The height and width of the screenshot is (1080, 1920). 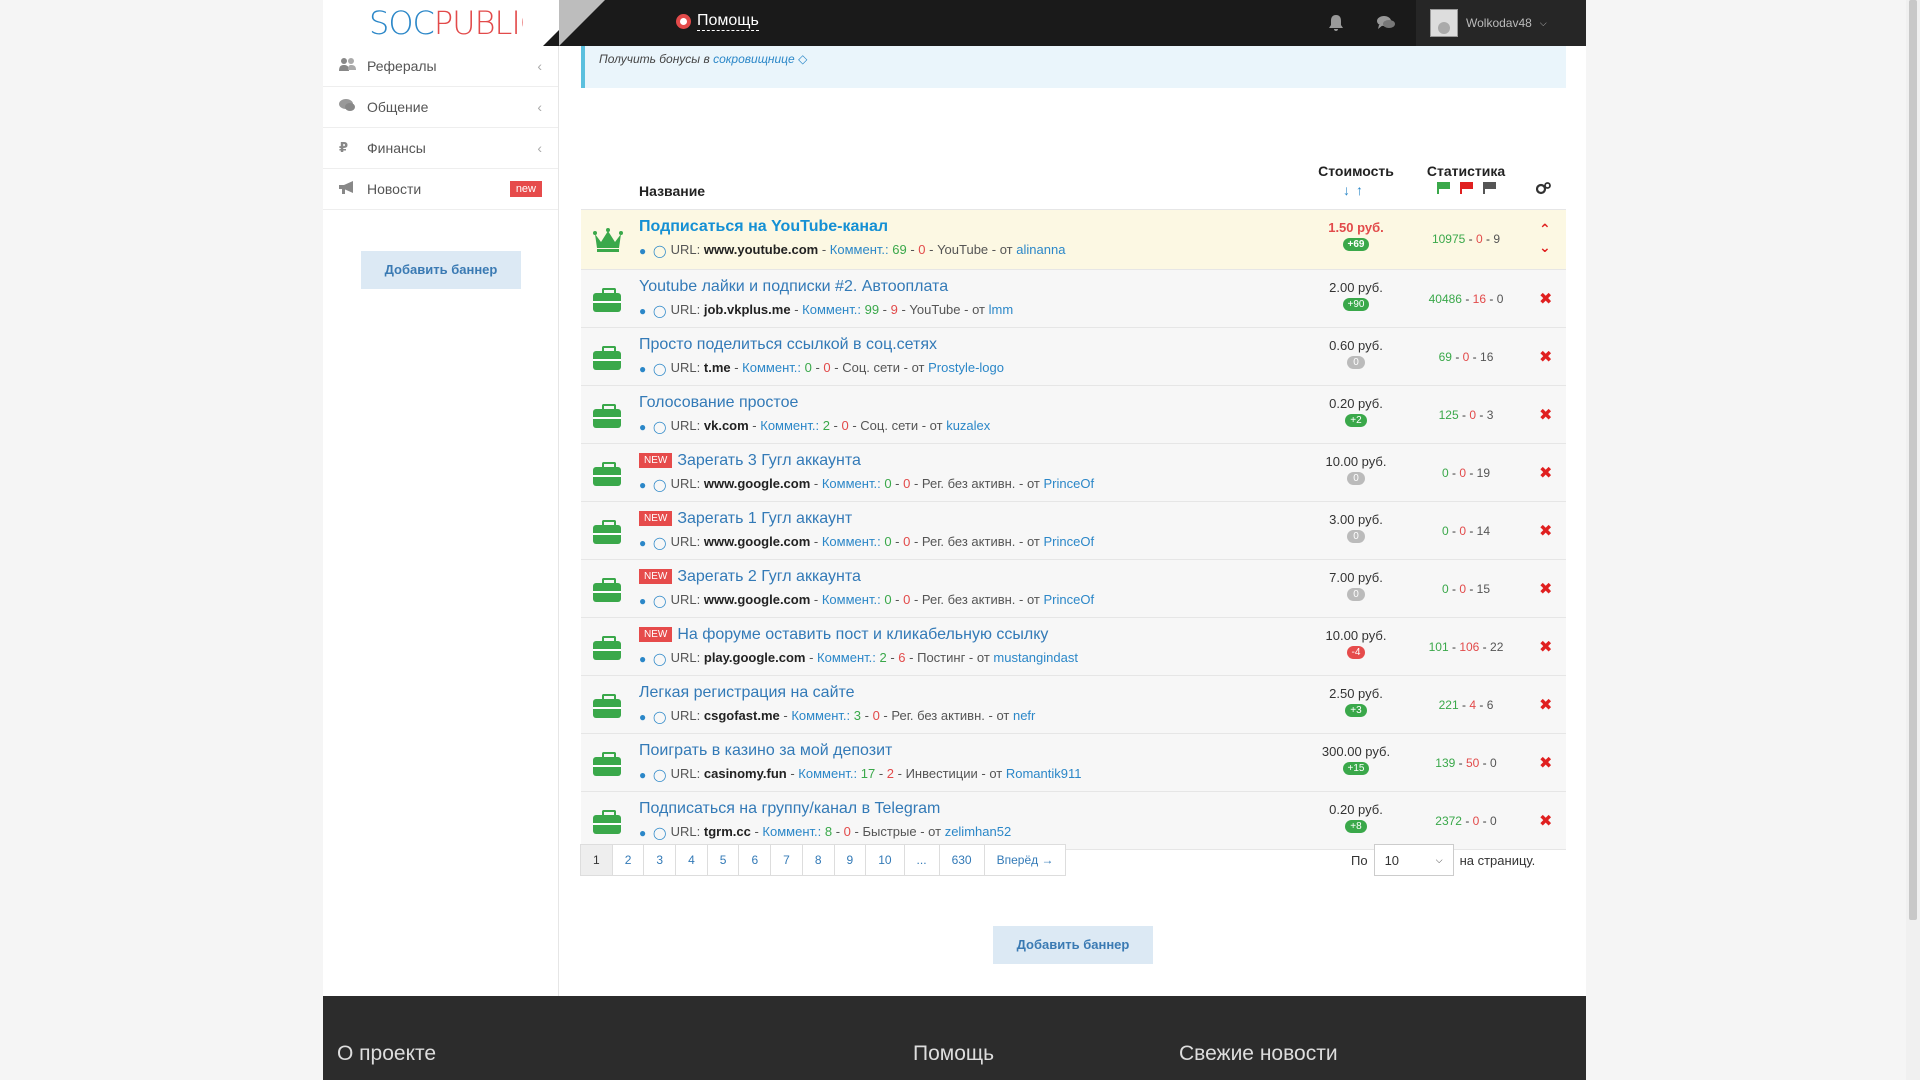 I want to click on page-button: 4, so click(x=691, y=860).